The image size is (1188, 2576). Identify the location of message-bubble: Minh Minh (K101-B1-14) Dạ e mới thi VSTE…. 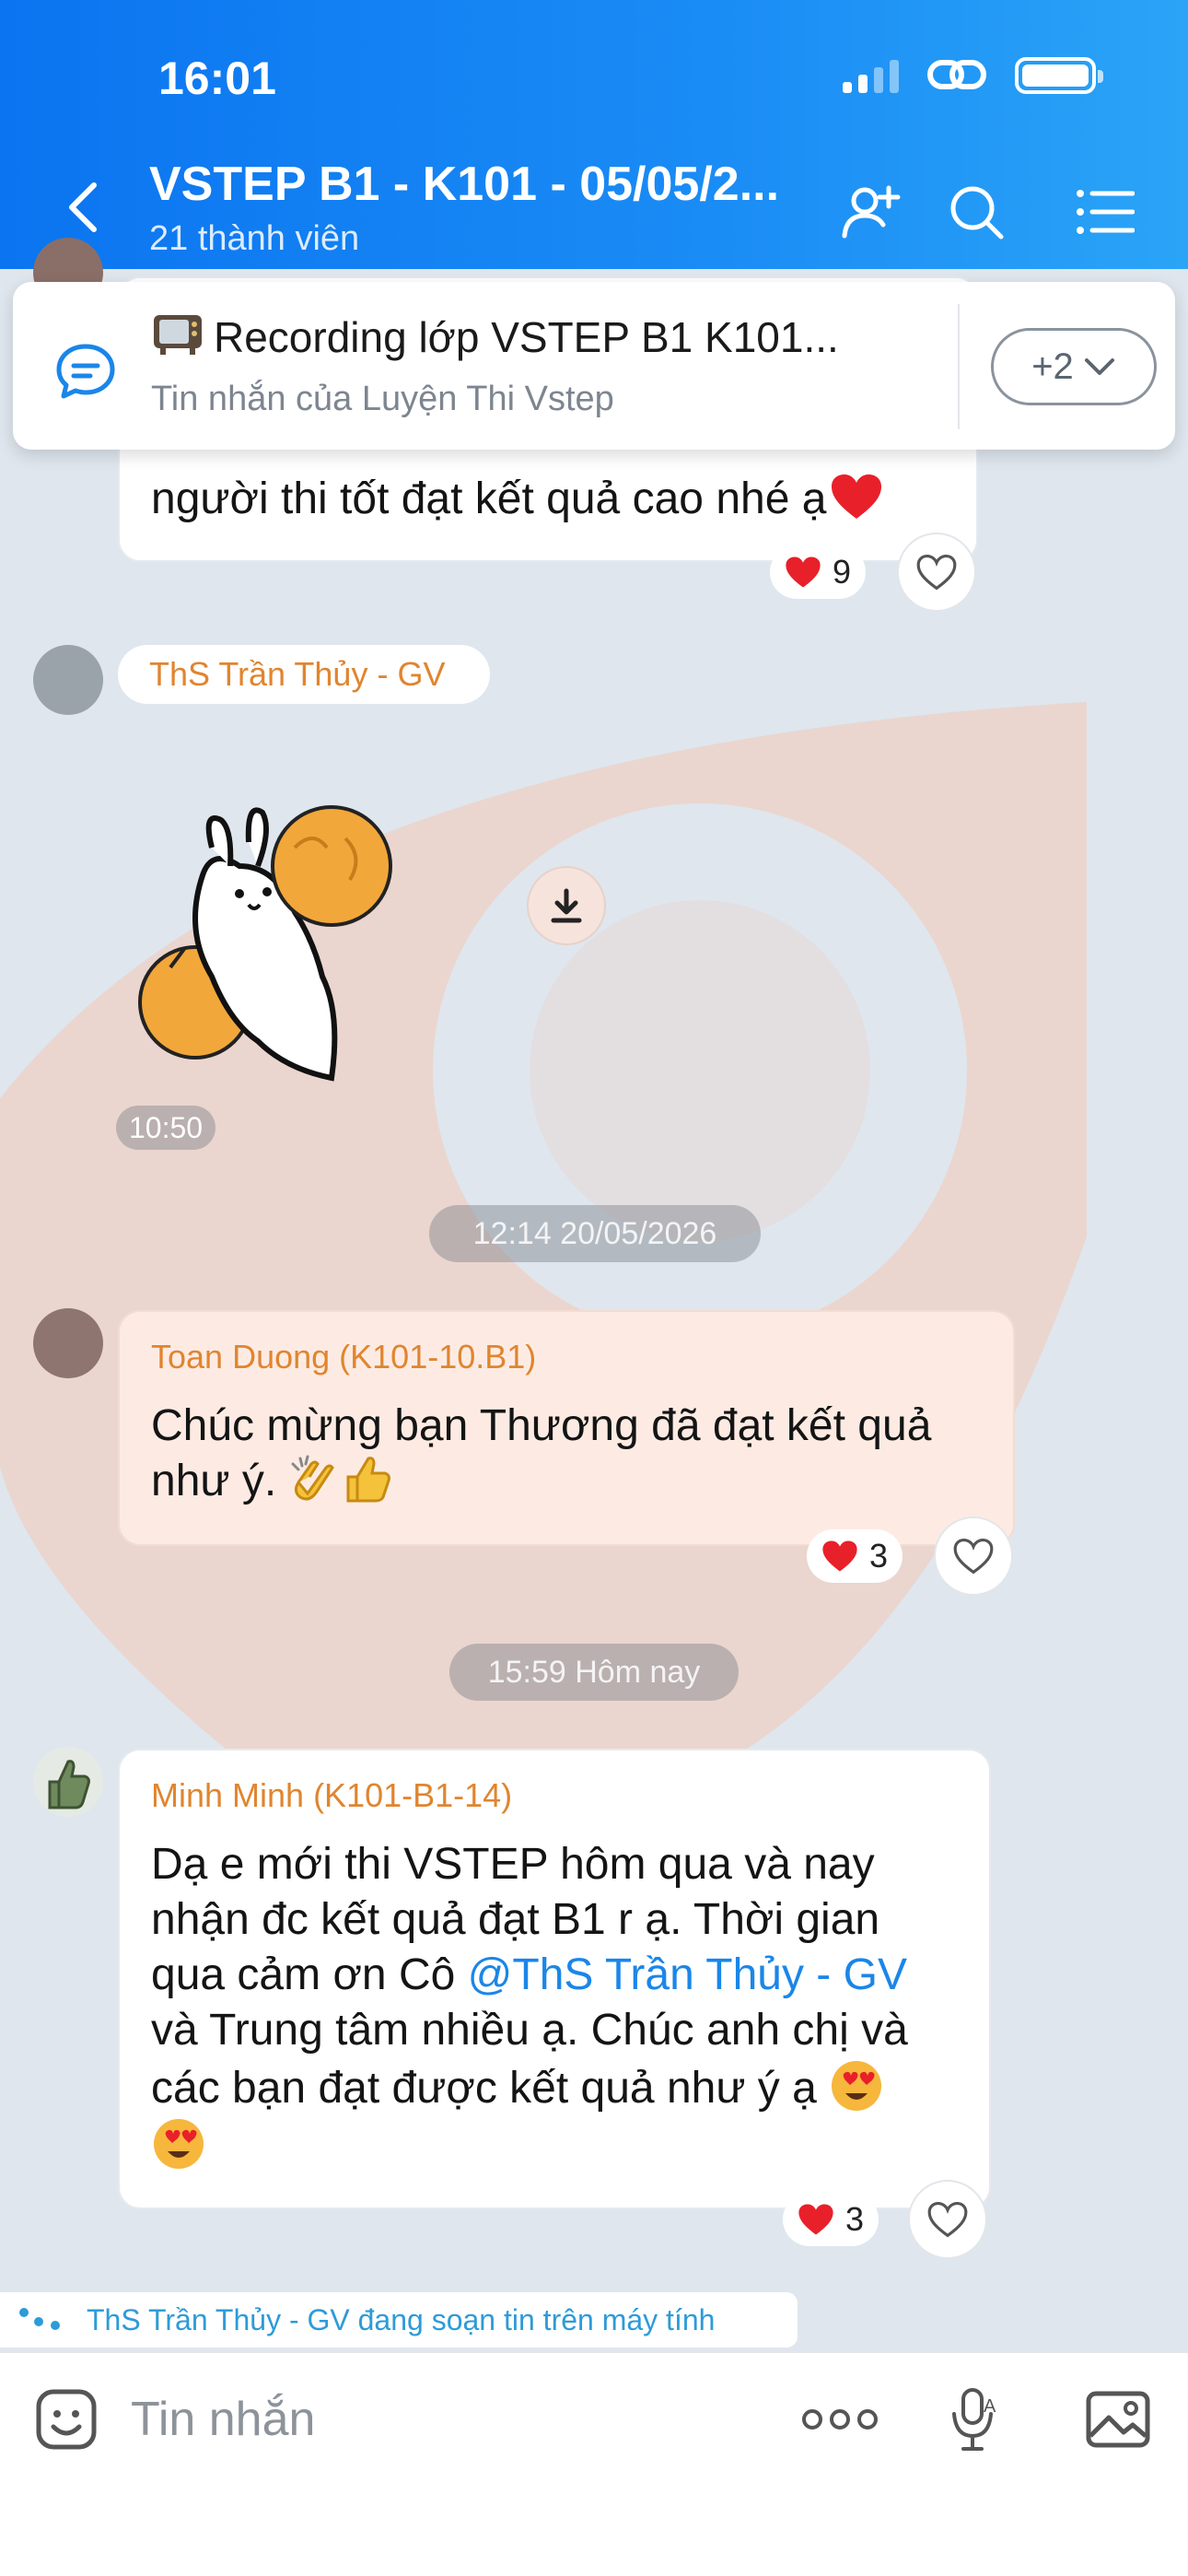
(555, 1979).